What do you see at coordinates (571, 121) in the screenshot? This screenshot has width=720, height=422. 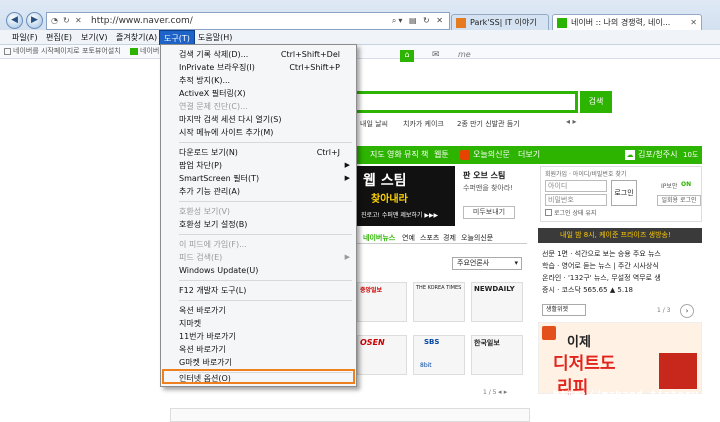 I see `scroll-arrows-icon: ◂ ▸` at bounding box center [571, 121].